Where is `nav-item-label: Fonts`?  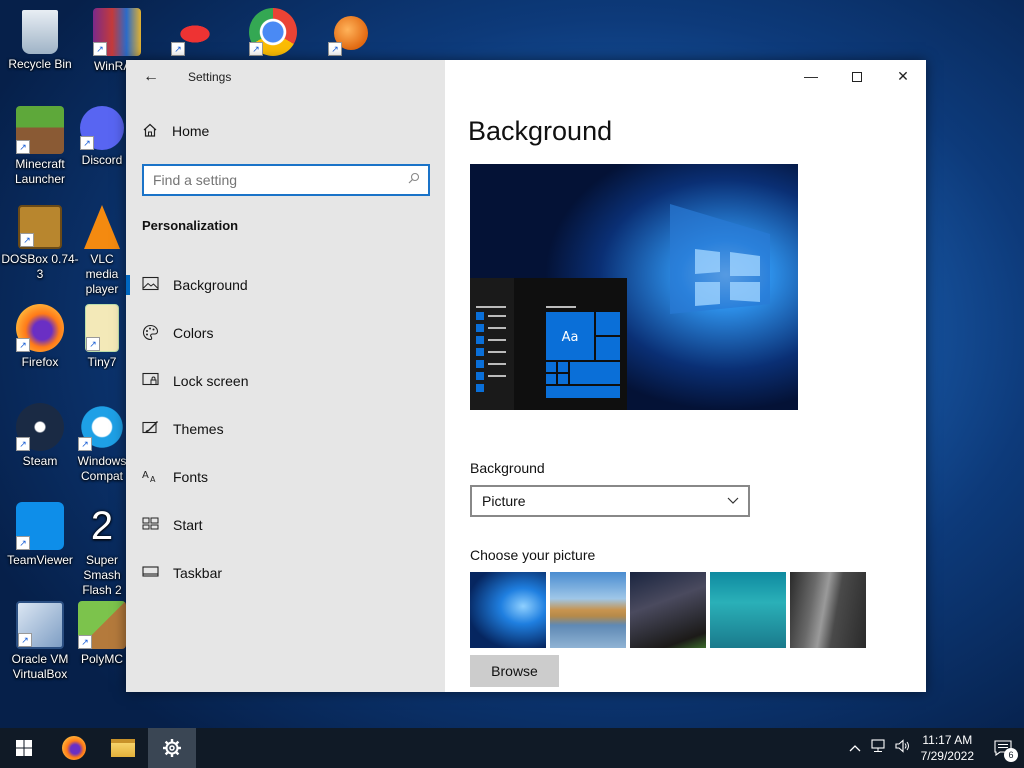
nav-item-label: Fonts is located at coordinates (191, 477).